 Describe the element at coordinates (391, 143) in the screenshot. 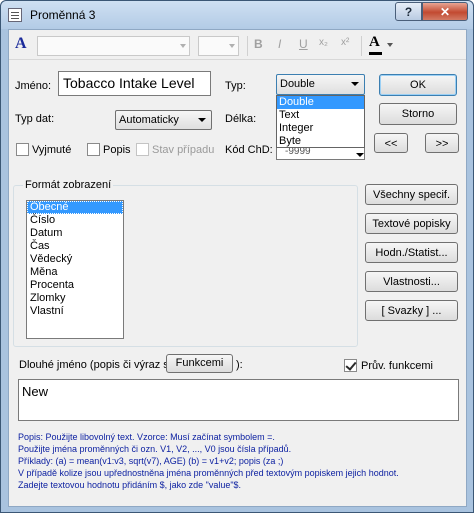

I see `previous-variable-button: <<` at that location.